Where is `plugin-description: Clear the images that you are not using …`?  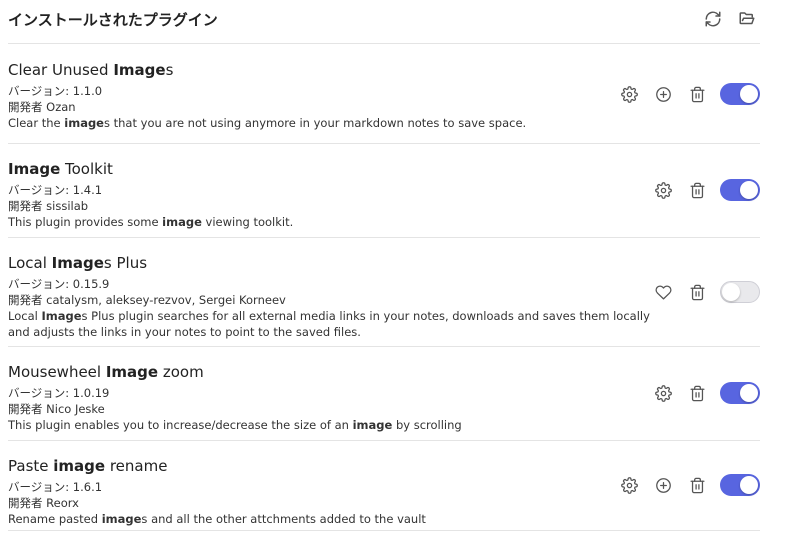 plugin-description: Clear the images that you are not using … is located at coordinates (323, 123).